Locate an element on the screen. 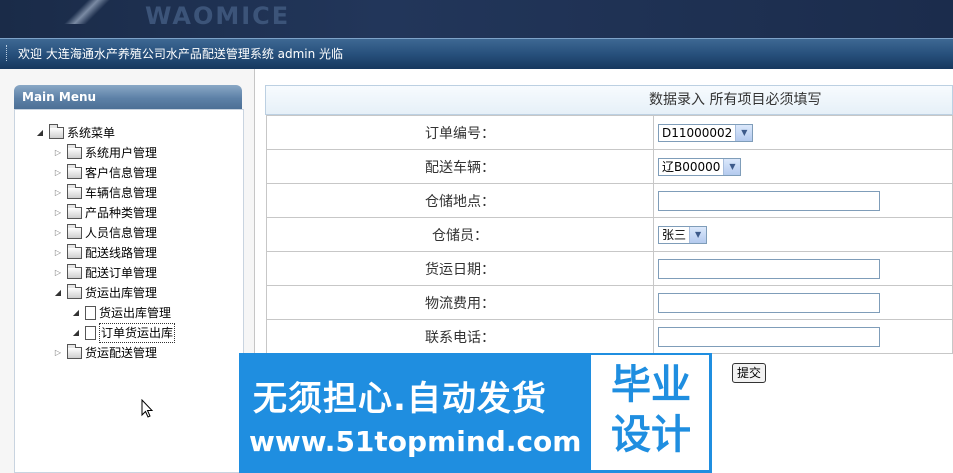 This screenshot has height=473, width=953. tree-item-label: 配送订单管理 is located at coordinates (121, 273).